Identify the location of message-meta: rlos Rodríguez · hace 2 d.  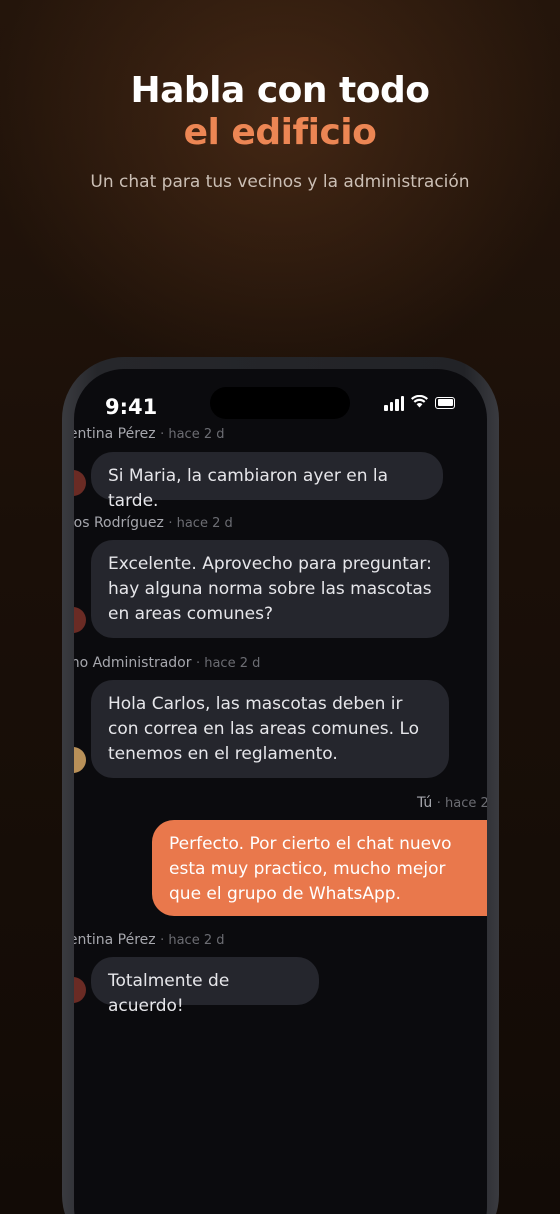
(153, 523).